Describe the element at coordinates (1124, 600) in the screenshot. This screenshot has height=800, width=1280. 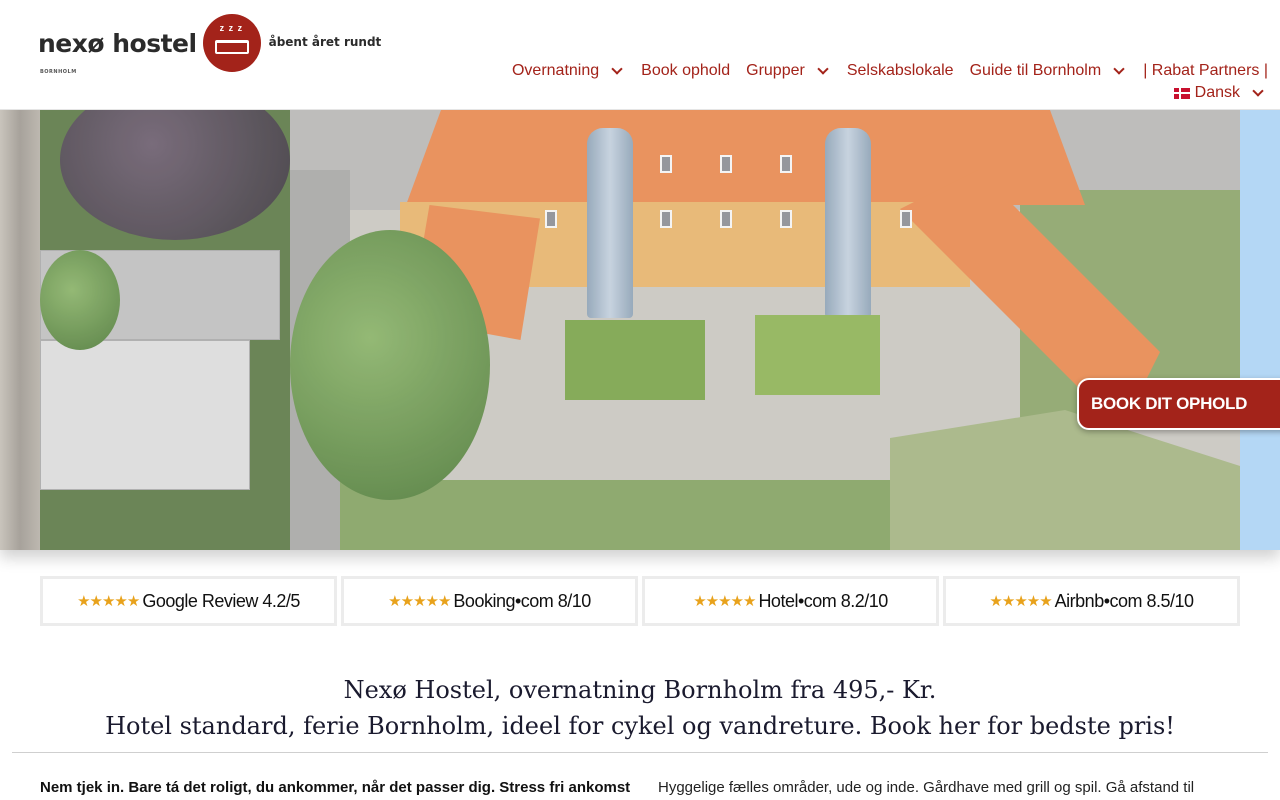
I see `review-label: Airbnb•com 8.5/10` at that location.